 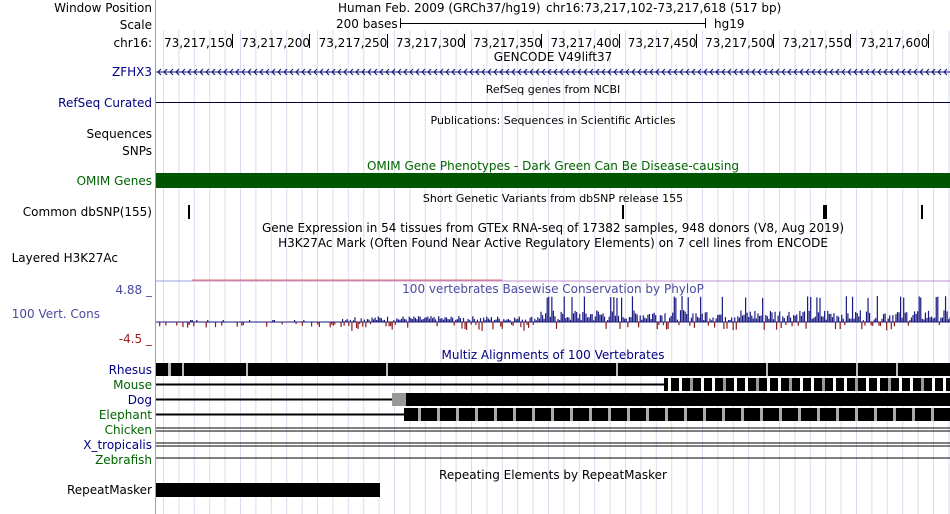 I want to click on gencode-gene-label: ZFHX3, so click(x=76, y=72).